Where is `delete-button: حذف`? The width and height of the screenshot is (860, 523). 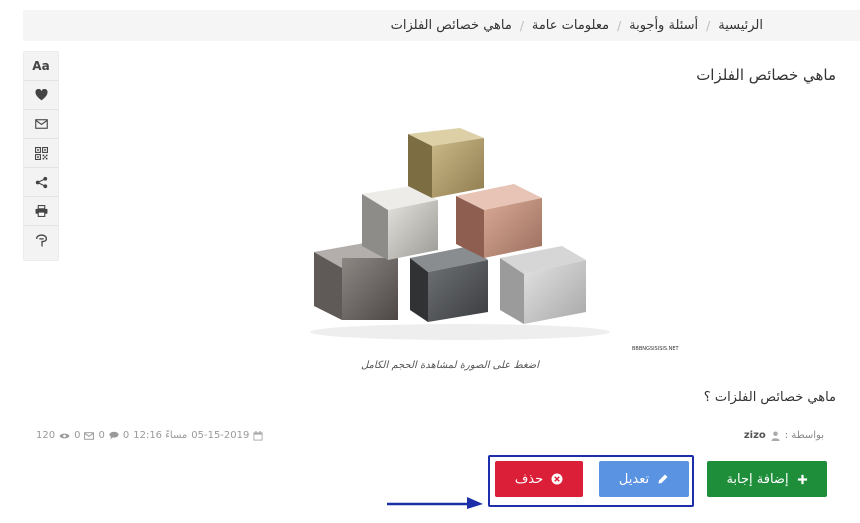 delete-button: حذف is located at coordinates (539, 479).